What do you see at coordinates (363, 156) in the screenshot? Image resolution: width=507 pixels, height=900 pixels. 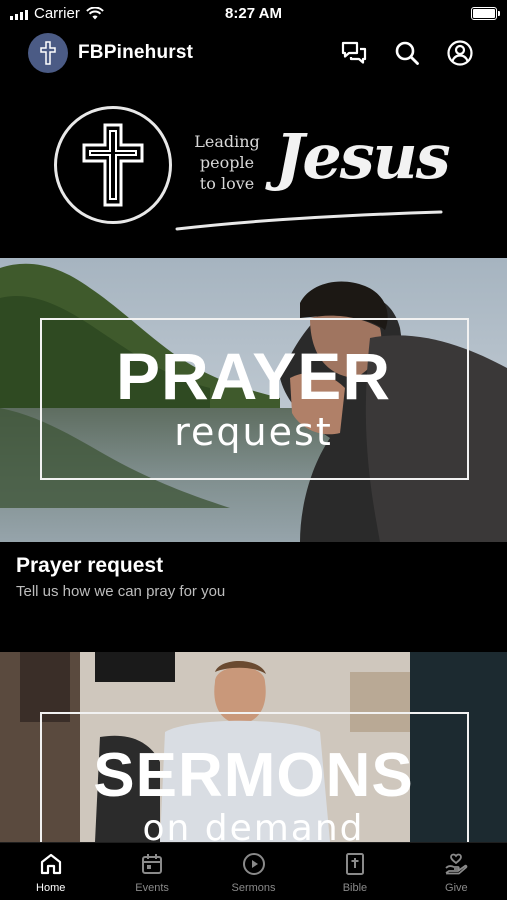 I see `banner-jesus-script: Jesus` at bounding box center [363, 156].